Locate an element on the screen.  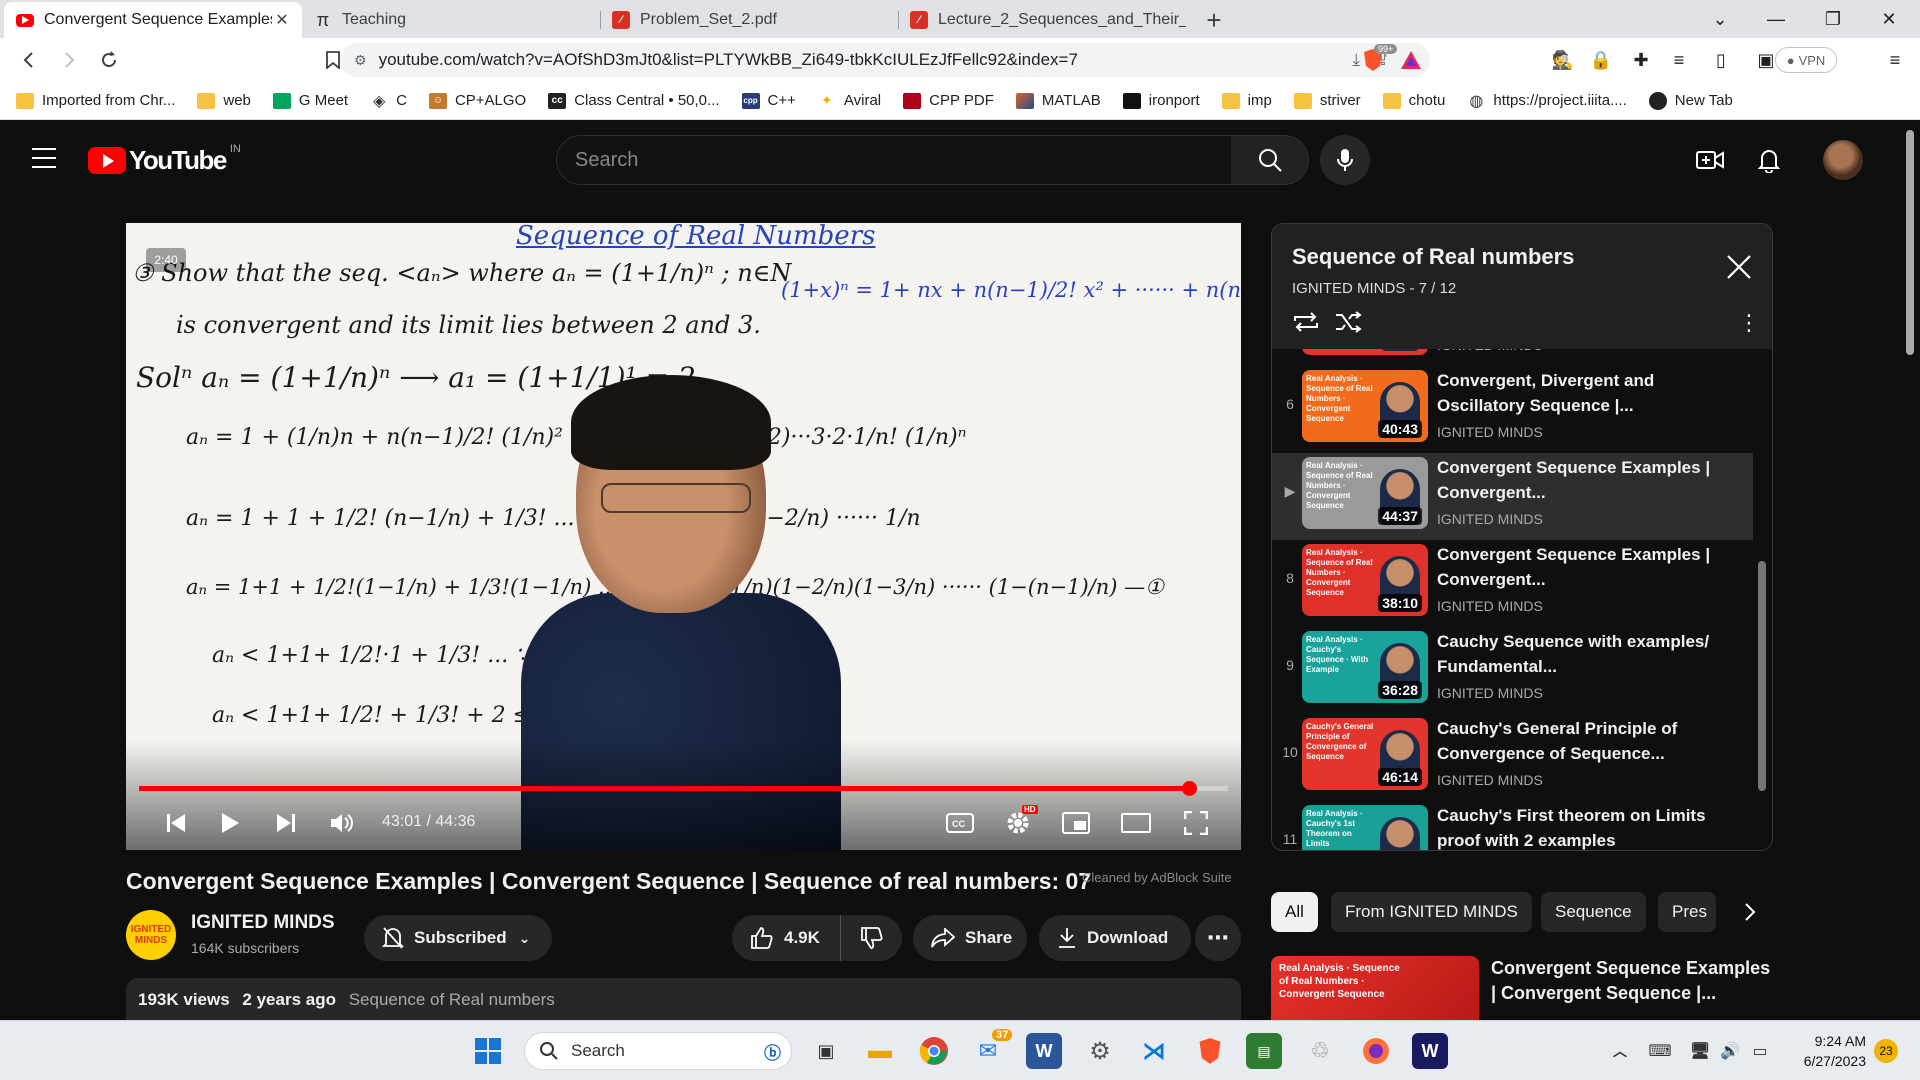
bookmark-chotu: chotu is located at coordinates (1413, 100).